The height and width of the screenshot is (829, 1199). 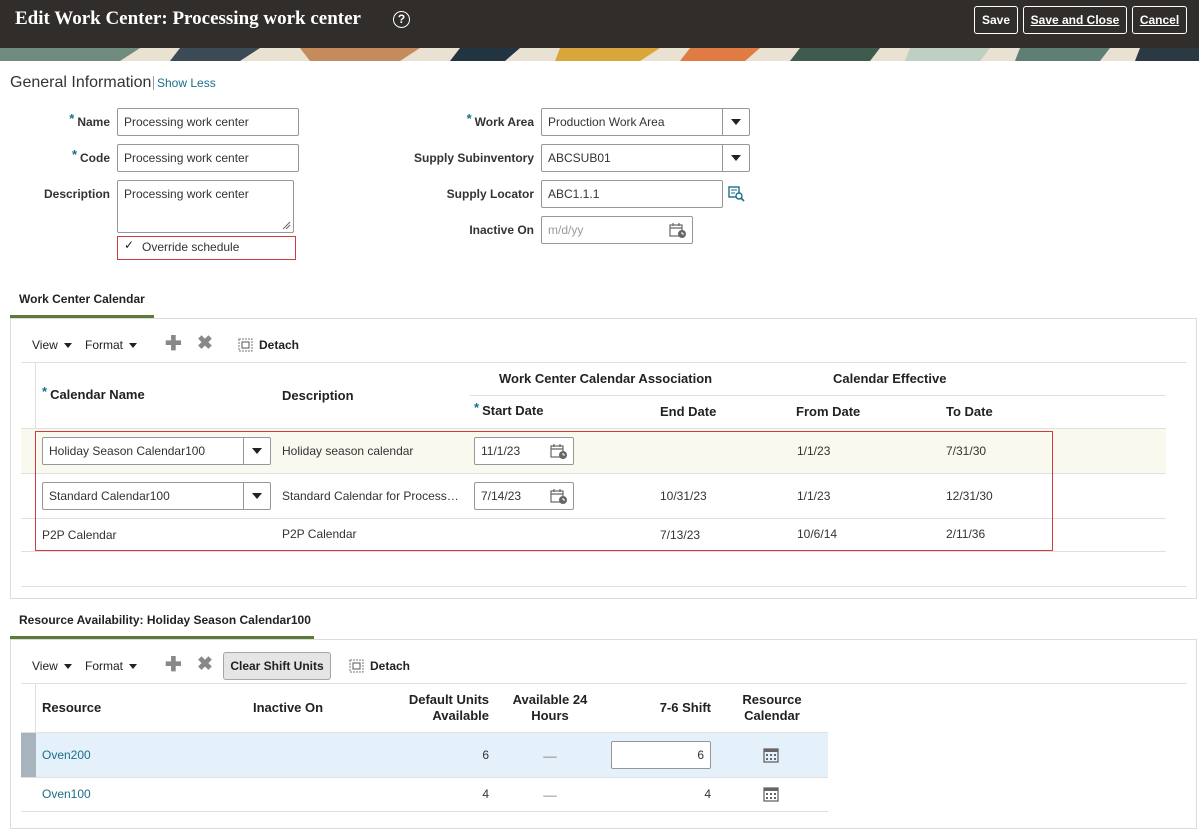 What do you see at coordinates (191, 247) in the screenshot?
I see `override-schedule-label: Override schedule` at bounding box center [191, 247].